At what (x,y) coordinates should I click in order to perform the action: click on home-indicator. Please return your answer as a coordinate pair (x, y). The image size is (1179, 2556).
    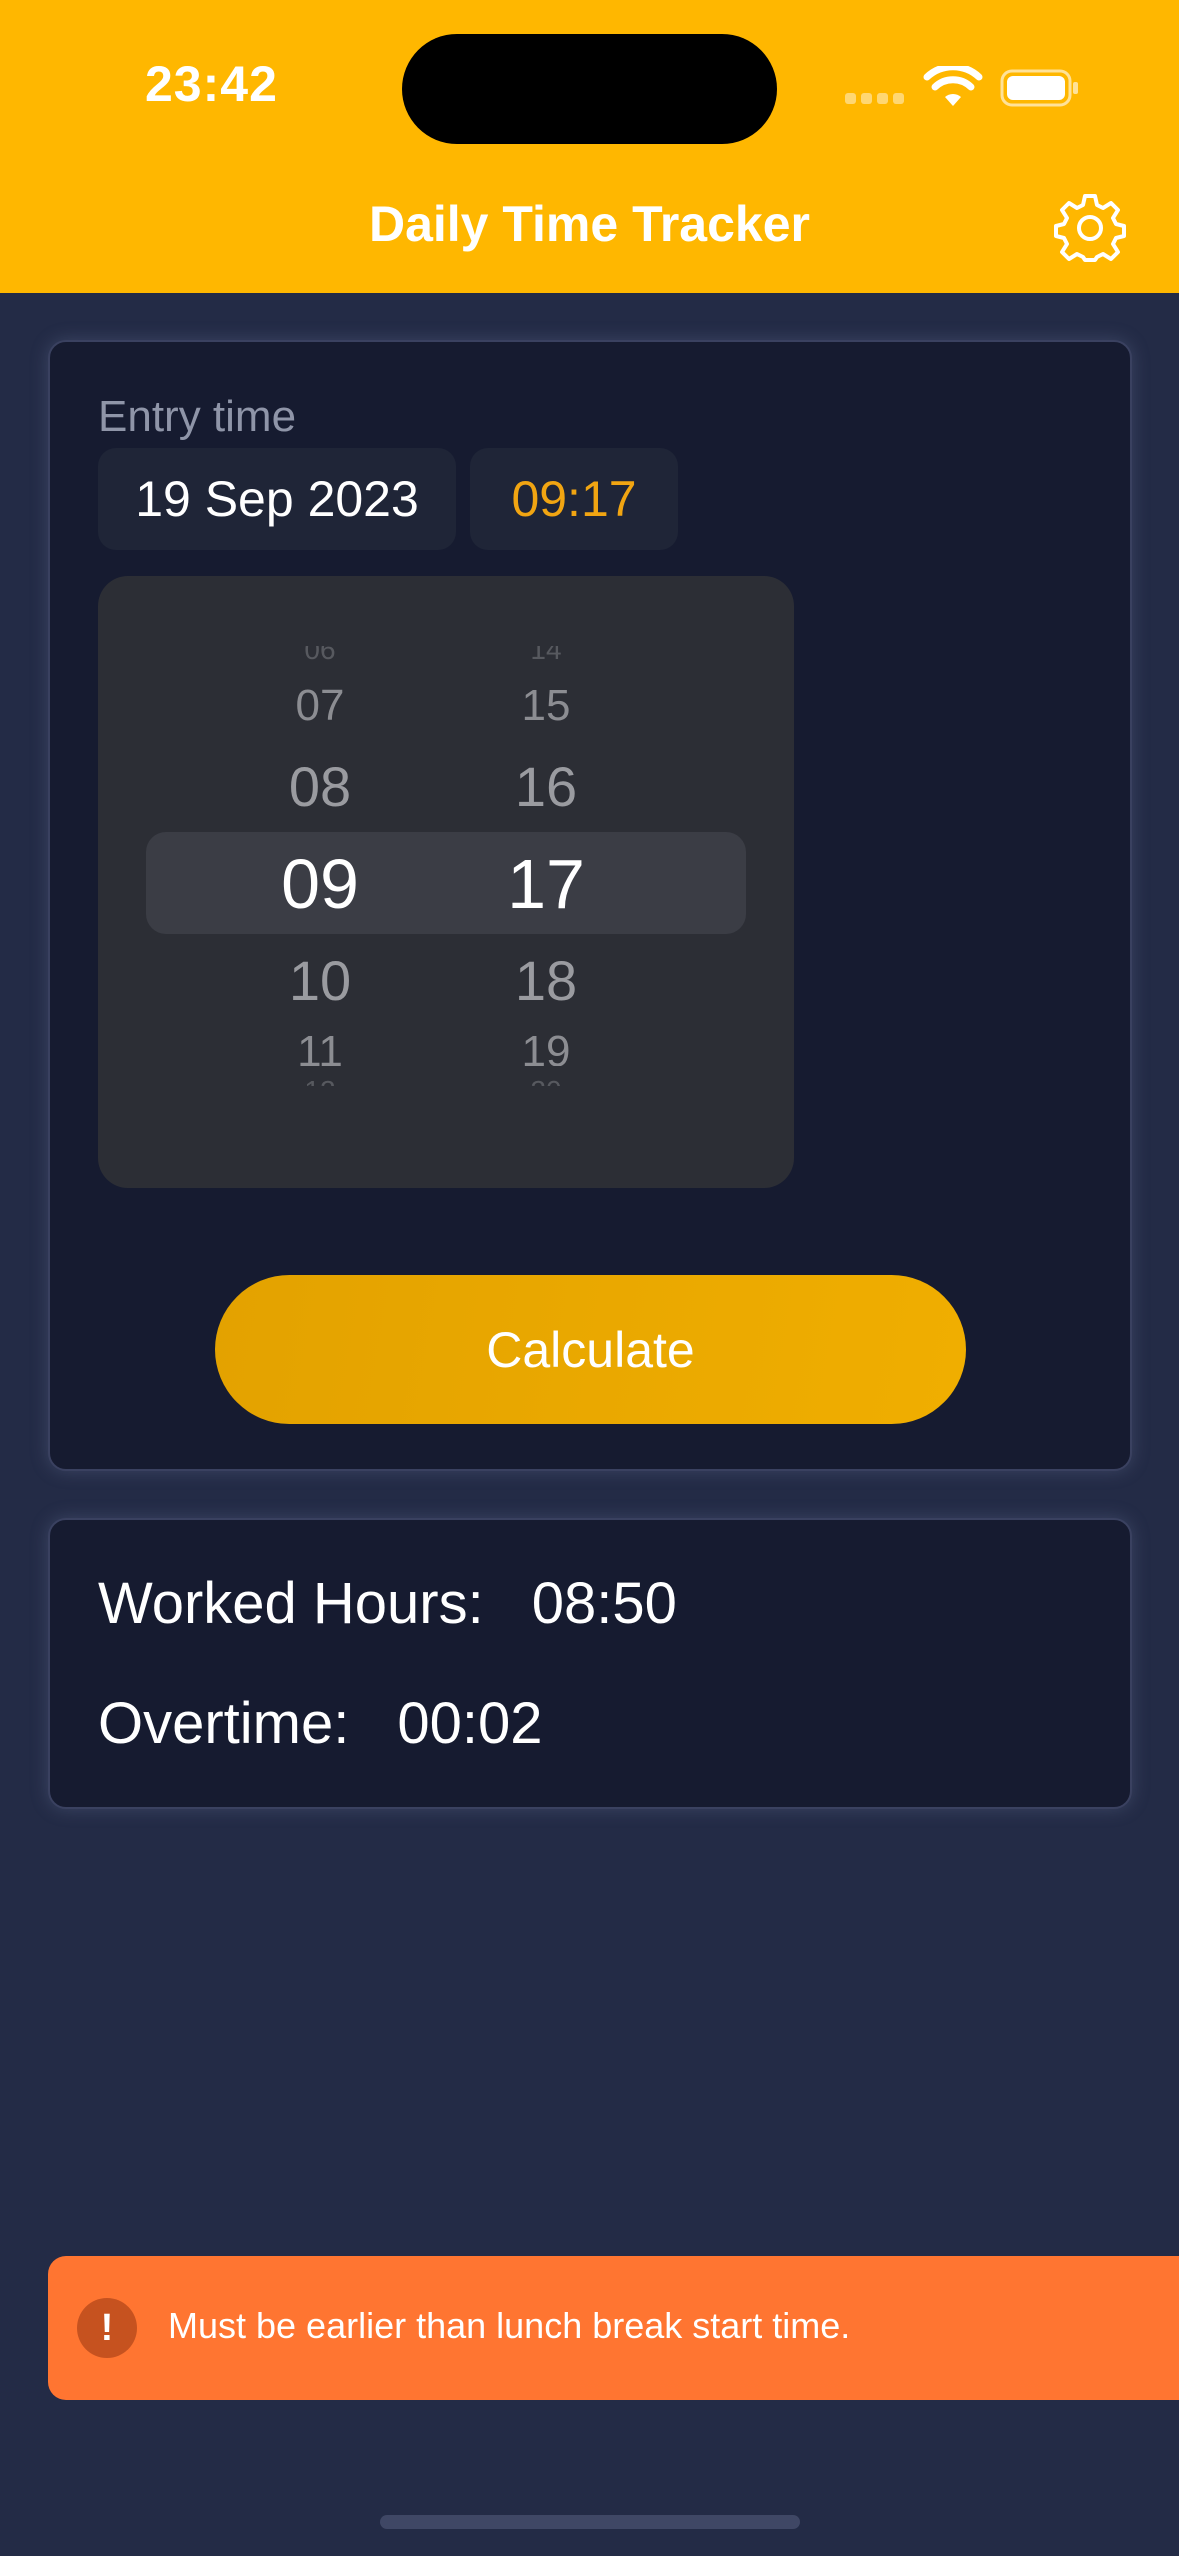
    Looking at the image, I should click on (590, 2522).